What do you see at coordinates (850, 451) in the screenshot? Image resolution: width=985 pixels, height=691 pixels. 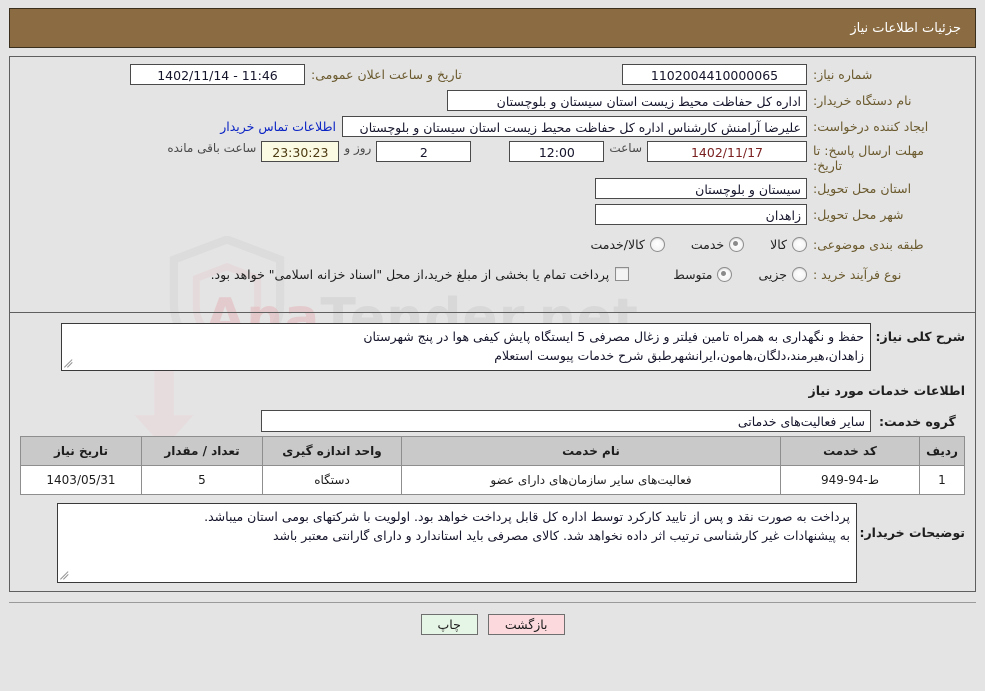 I see `col-header-code: کد خدمت` at bounding box center [850, 451].